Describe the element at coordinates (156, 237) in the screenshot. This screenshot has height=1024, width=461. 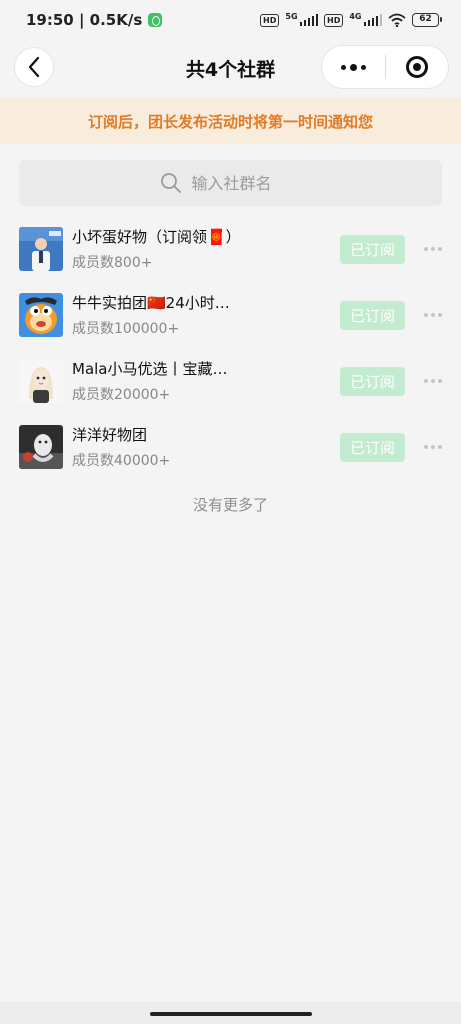
I see `group-name: 小坏蛋好物（订阅领🧧）` at that location.